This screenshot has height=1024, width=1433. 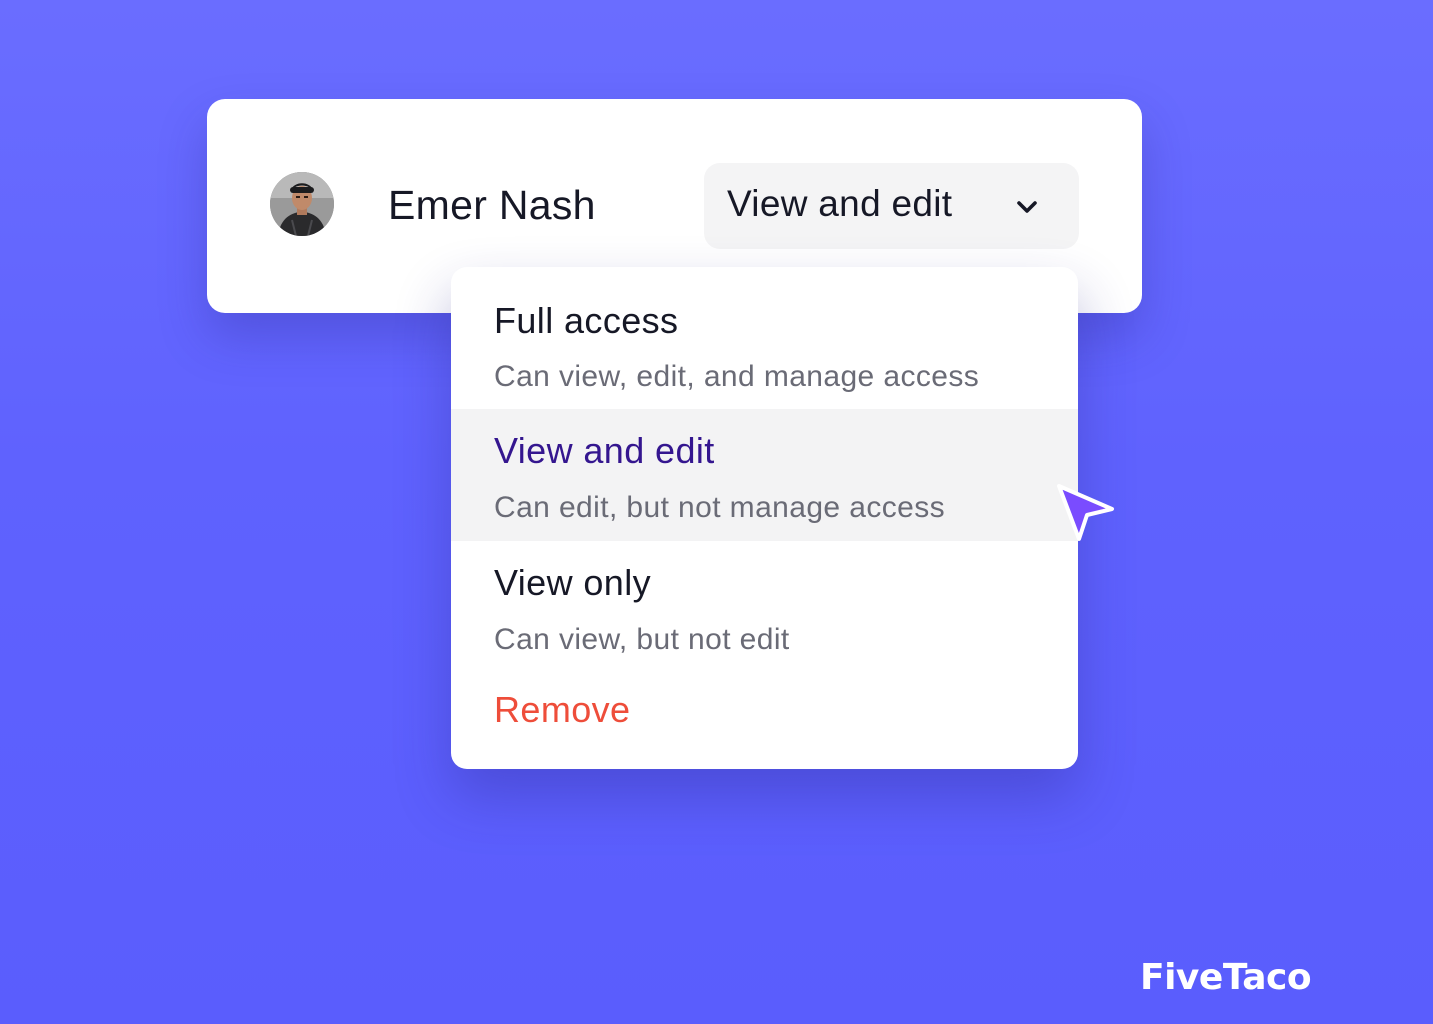 What do you see at coordinates (642, 639) in the screenshot?
I see `option-description: Can view, but not edit` at bounding box center [642, 639].